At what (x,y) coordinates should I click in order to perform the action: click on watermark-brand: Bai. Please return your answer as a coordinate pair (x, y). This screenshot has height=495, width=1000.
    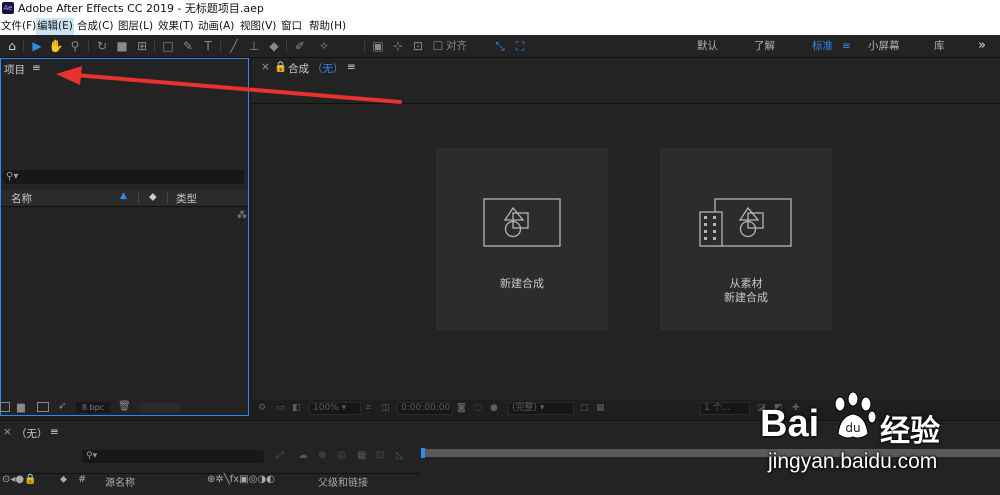
    Looking at the image, I should click on (790, 424).